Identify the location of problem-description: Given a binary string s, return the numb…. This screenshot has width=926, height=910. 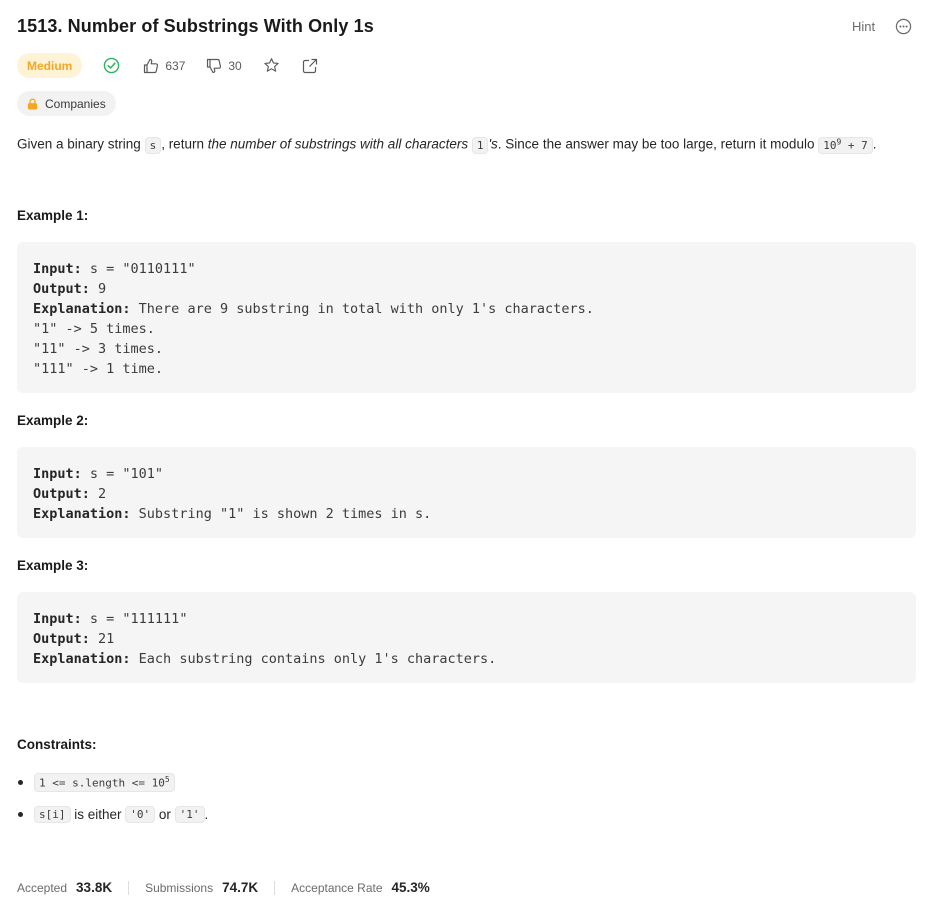
(447, 145).